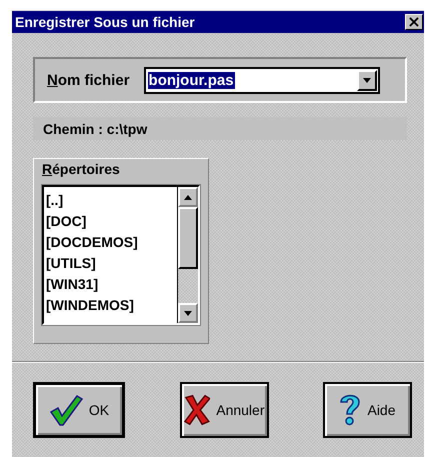 This screenshot has width=426, height=457. What do you see at coordinates (65, 410) in the screenshot?
I see `checkmark-icon` at bounding box center [65, 410].